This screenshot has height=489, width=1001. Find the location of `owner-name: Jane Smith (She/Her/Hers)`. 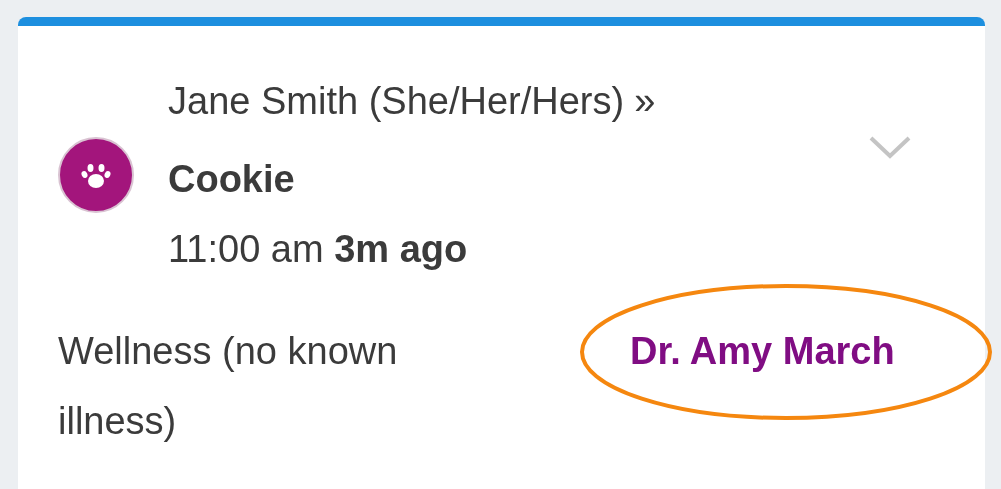

owner-name: Jane Smith (She/Her/Hers) is located at coordinates (396, 101).